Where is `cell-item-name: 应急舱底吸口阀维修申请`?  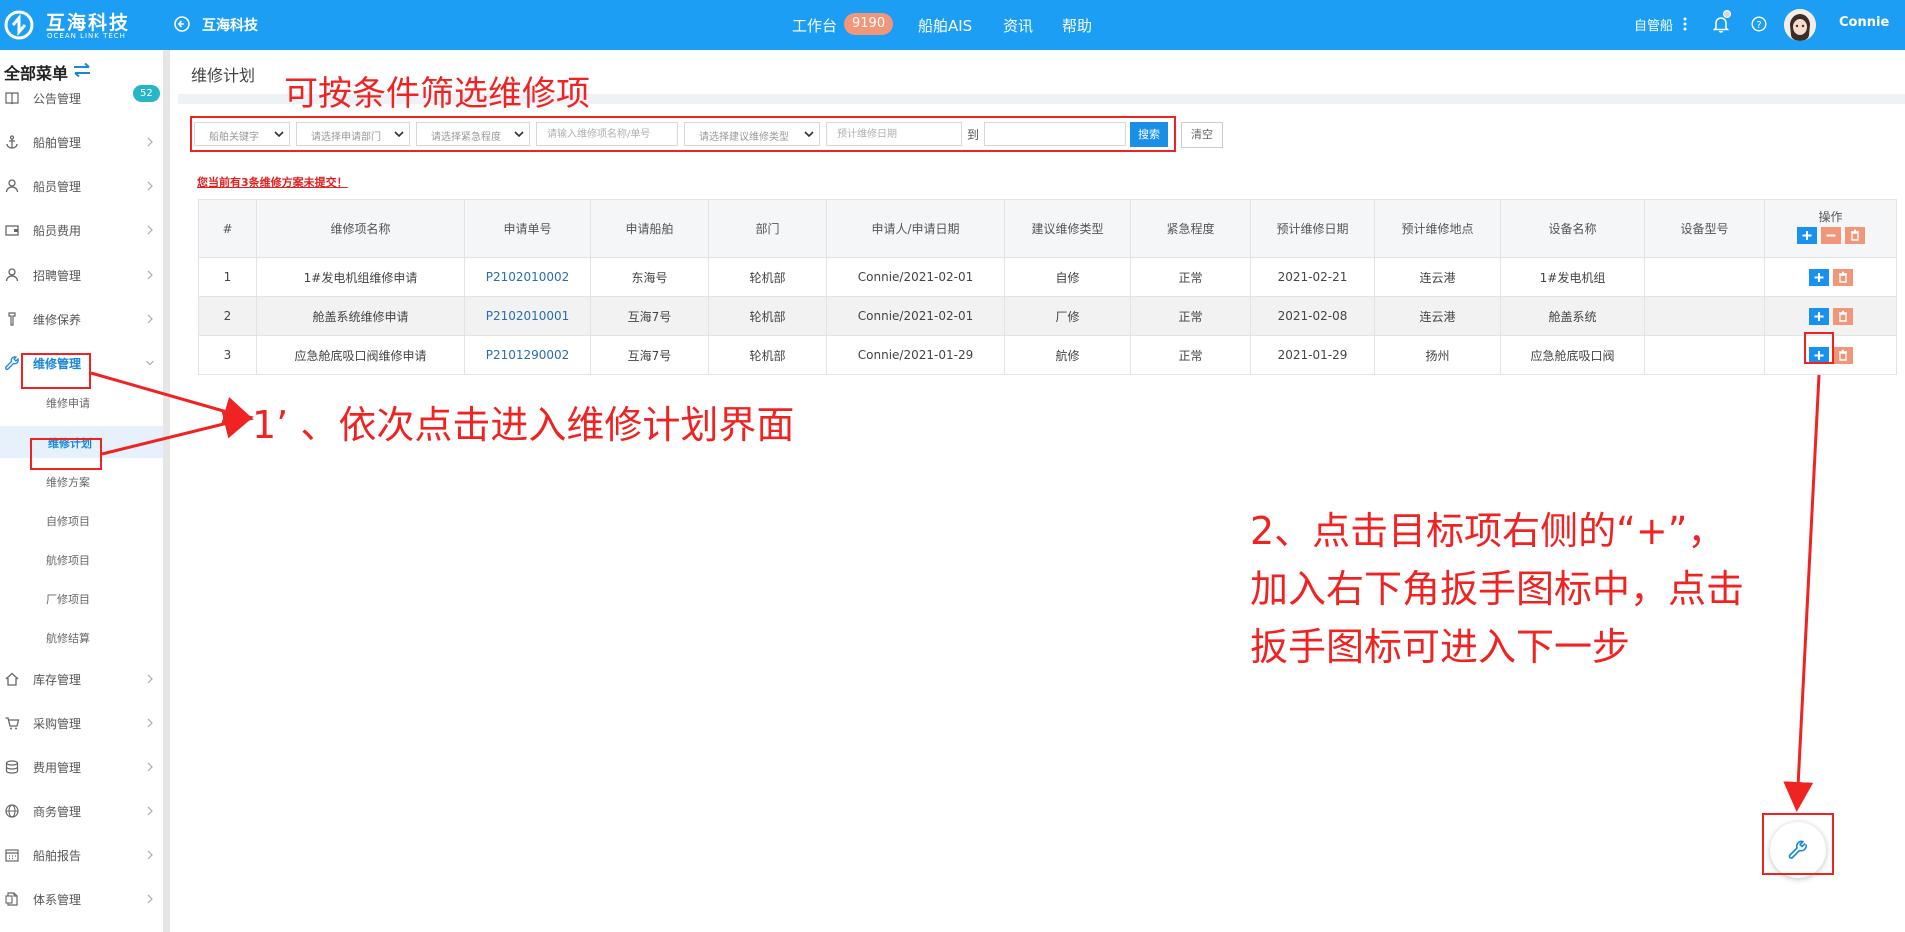 cell-item-name: 应急舱底吸口阀维修申请 is located at coordinates (360, 355).